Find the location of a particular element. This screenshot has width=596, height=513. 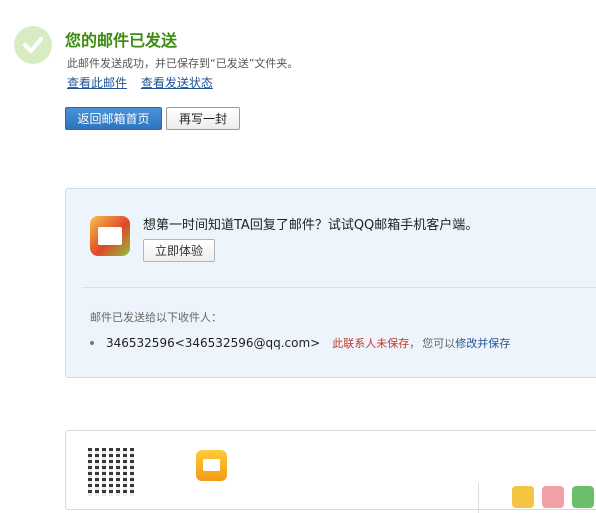

qr-code-image is located at coordinates (112, 472).